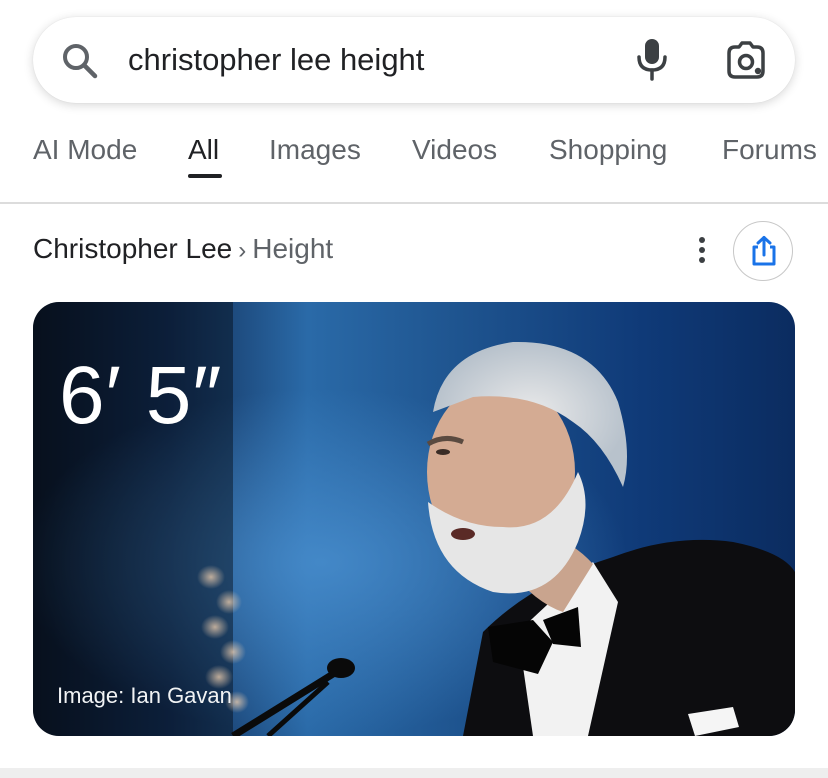  Describe the element at coordinates (144, 695) in the screenshot. I see `image-credit: Image: Ian Gavan` at that location.